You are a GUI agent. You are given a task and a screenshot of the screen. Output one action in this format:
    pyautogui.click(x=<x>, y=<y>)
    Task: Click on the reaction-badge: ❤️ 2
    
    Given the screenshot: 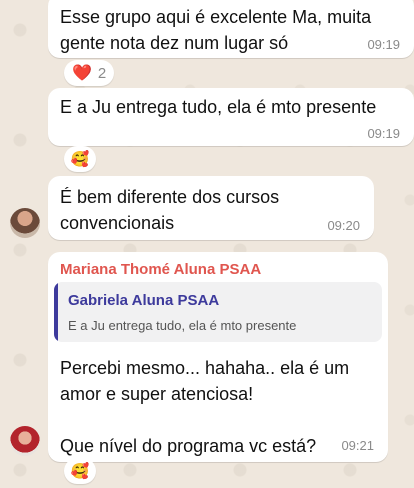 What is the action you would take?
    pyautogui.click(x=89, y=73)
    